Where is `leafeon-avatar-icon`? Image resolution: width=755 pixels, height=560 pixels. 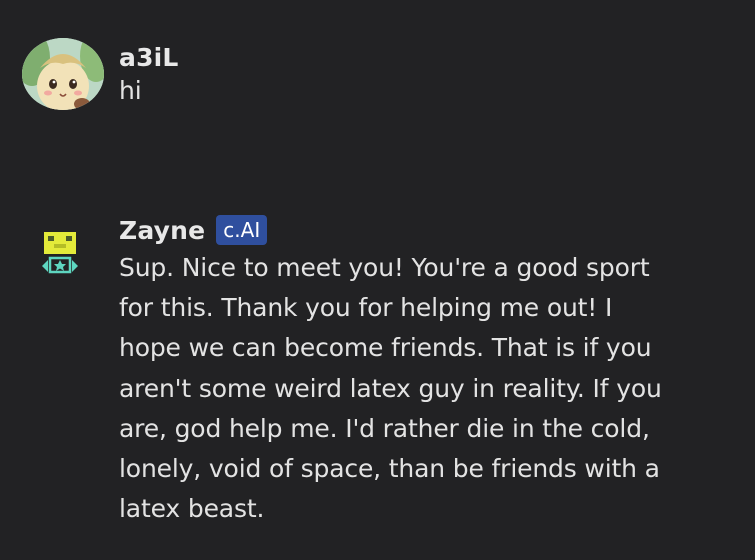
leafeon-avatar-icon is located at coordinates (63, 74).